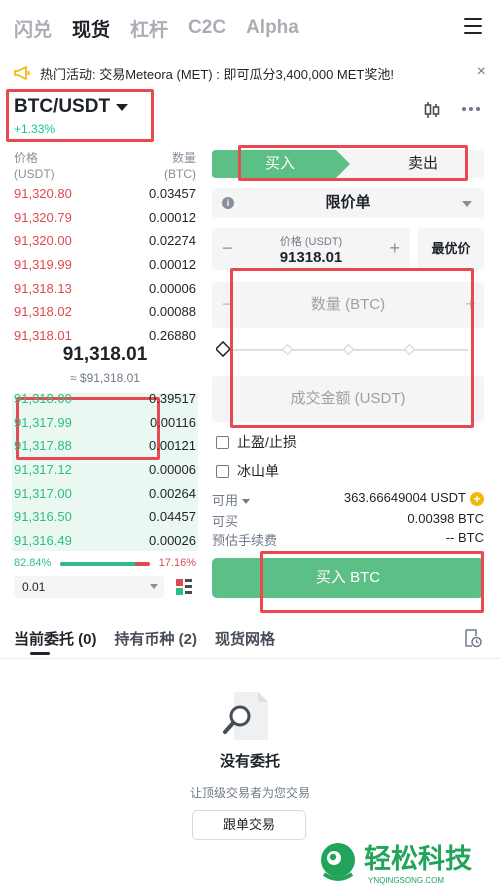 This screenshot has width=500, height=886. Describe the element at coordinates (105, 218) in the screenshot. I see `ask-row: 91,320.79 0.00012` at that location.